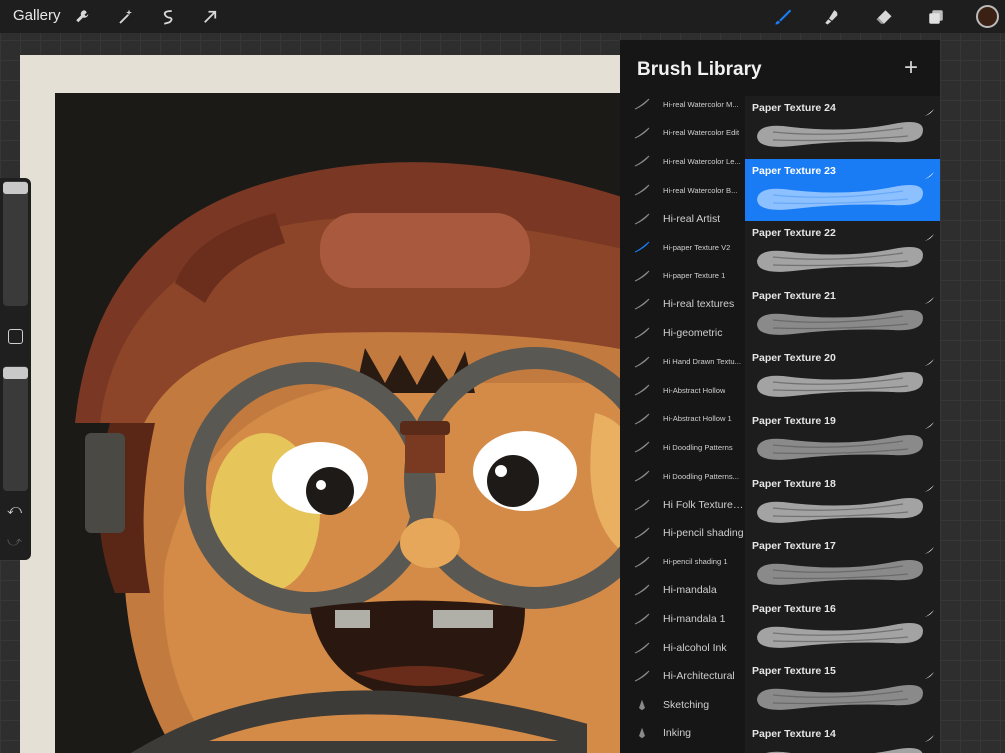  What do you see at coordinates (783, 17) in the screenshot?
I see `brush-icon` at bounding box center [783, 17].